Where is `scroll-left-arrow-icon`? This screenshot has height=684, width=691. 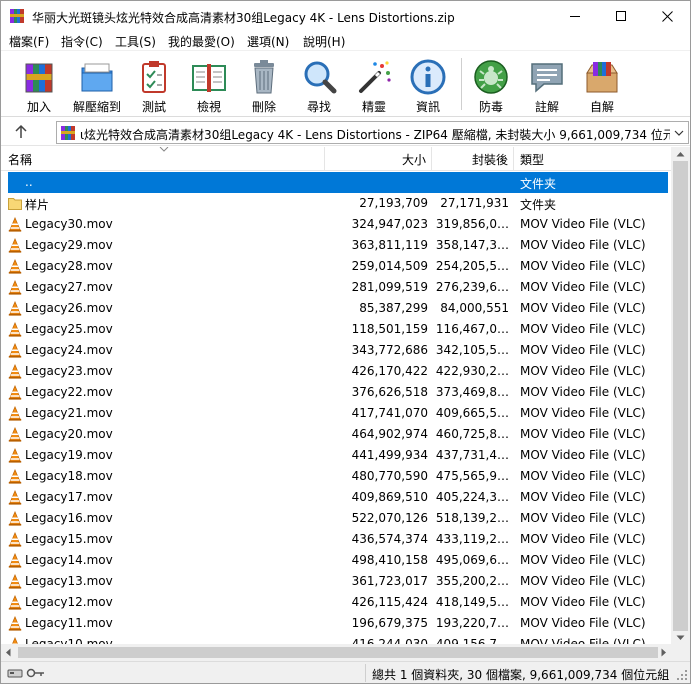 scroll-left-arrow-icon is located at coordinates (8, 652).